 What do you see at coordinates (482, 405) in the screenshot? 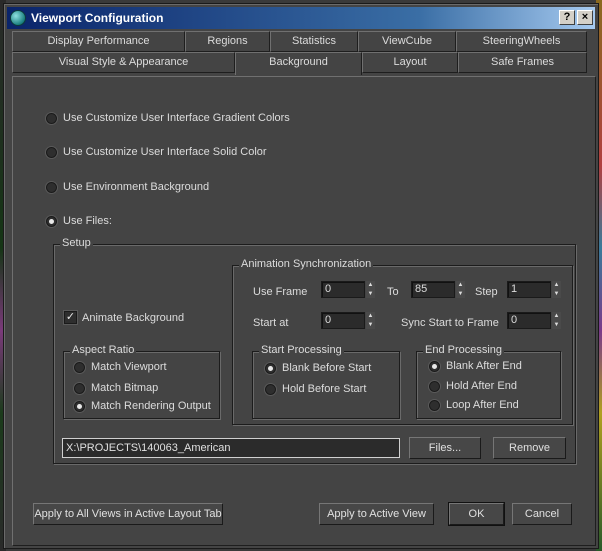
I see `option-label: Loop After End` at bounding box center [482, 405].